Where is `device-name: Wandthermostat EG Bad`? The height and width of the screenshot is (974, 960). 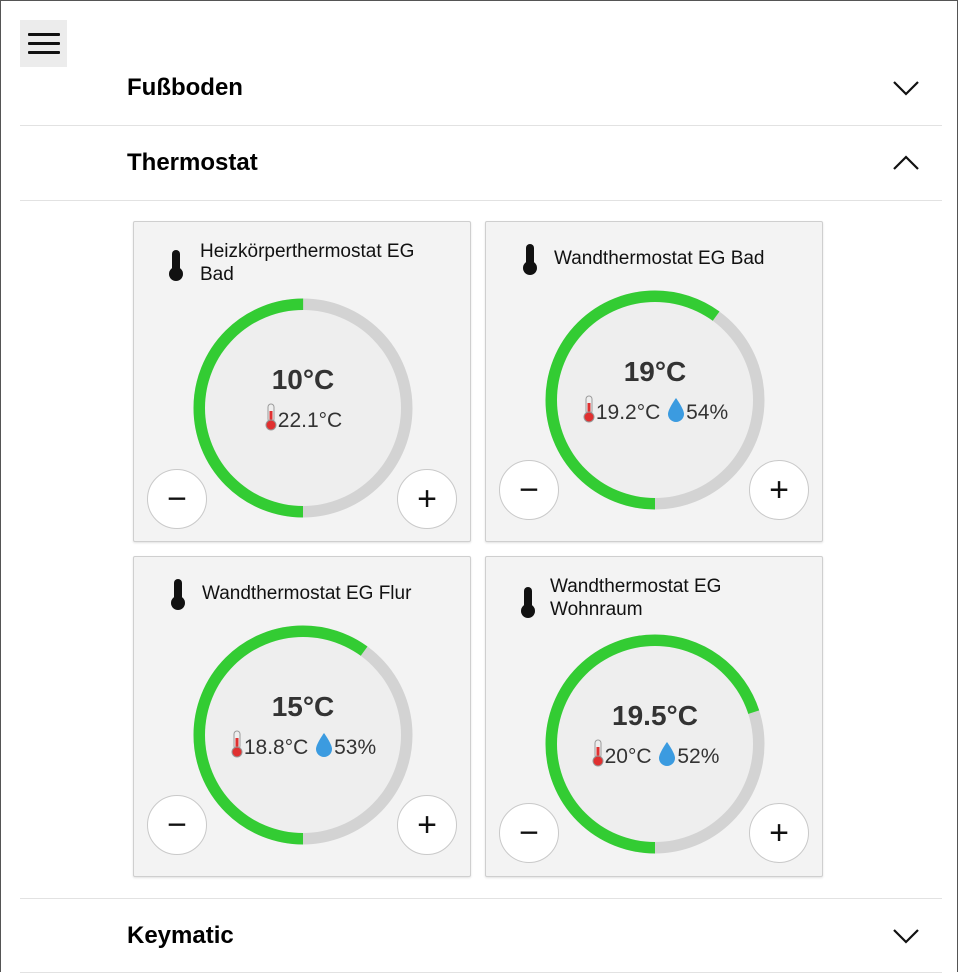 device-name: Wandthermostat EG Bad is located at coordinates (659, 258).